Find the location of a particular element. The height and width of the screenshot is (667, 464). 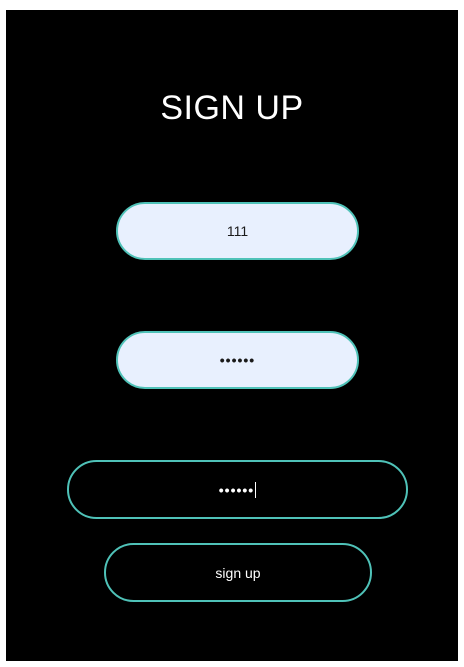

sign-up-button: sign up is located at coordinates (238, 572).